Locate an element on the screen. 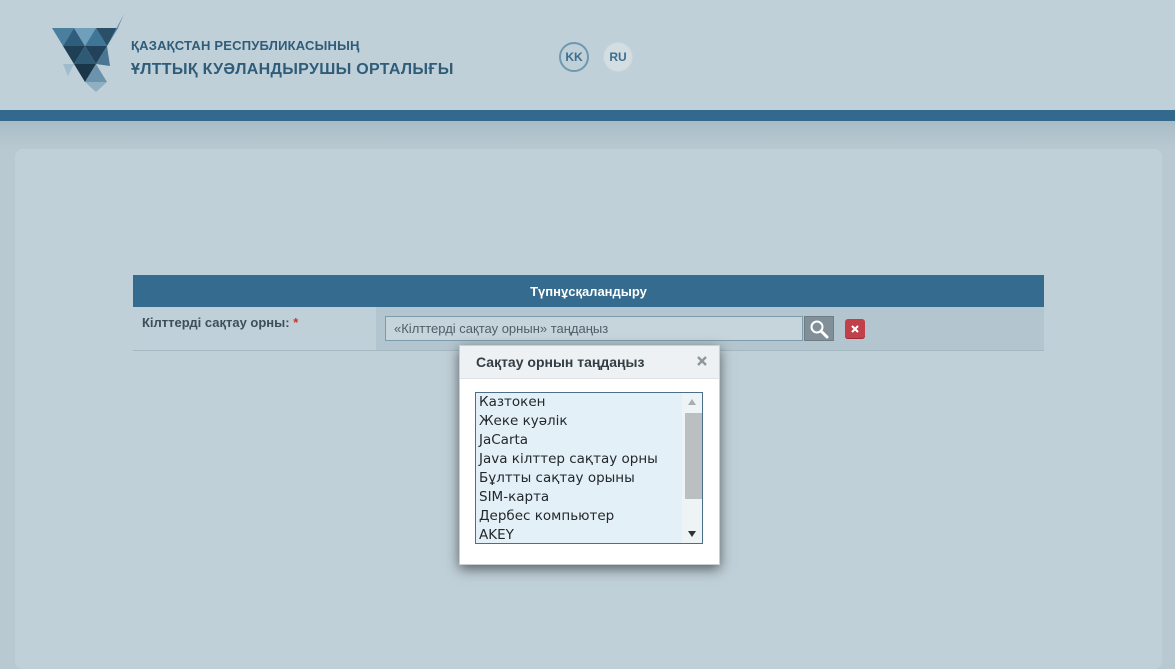  key-store-label: Кілттерді сақтау орны: * is located at coordinates (220, 322).